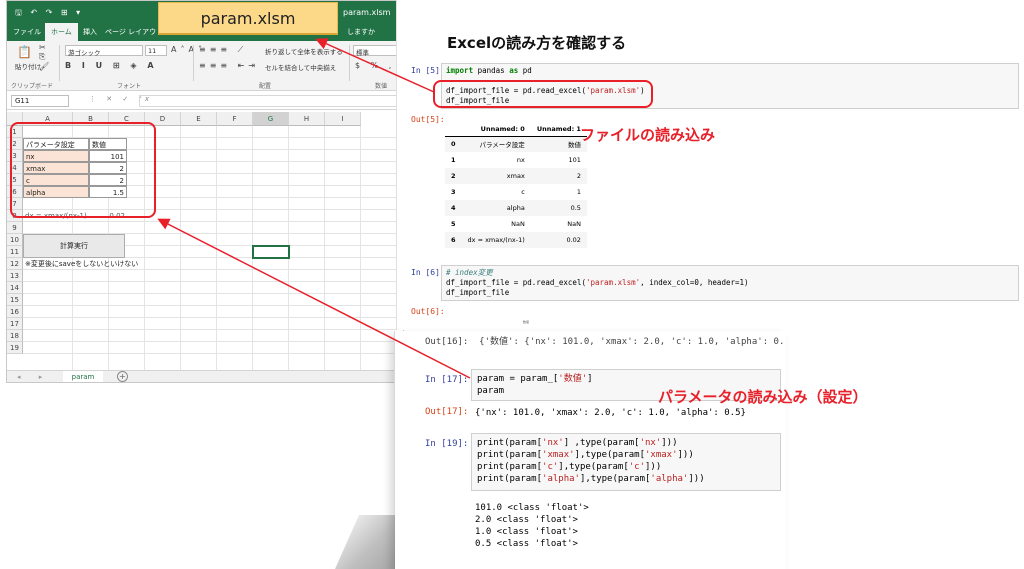 The image size is (1024, 569). I want to click on excel-params-highlight, so click(83, 170).